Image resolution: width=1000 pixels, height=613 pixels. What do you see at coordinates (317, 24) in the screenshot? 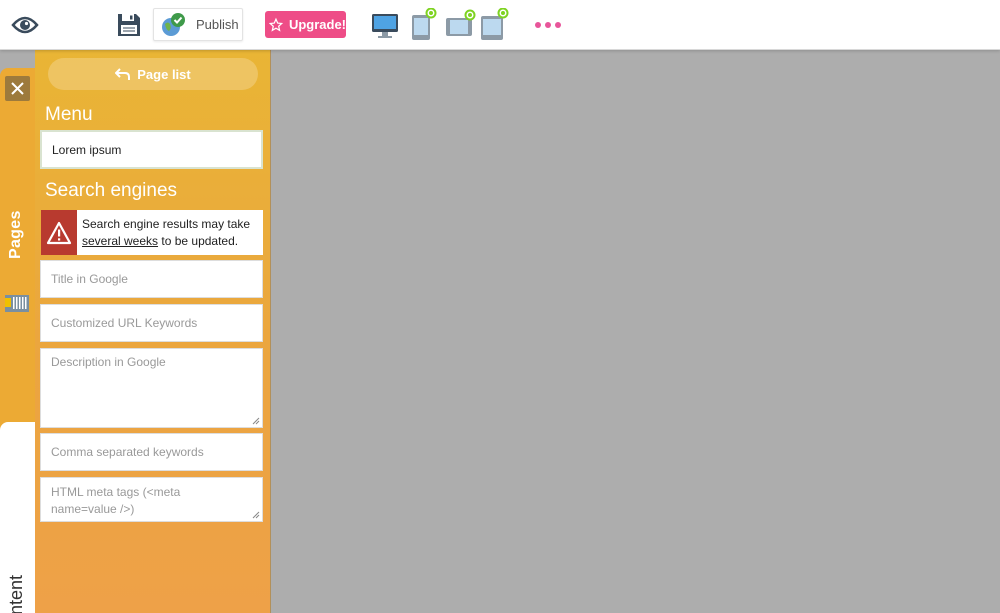
I see `upgrade-label: Upgrade!` at bounding box center [317, 24].